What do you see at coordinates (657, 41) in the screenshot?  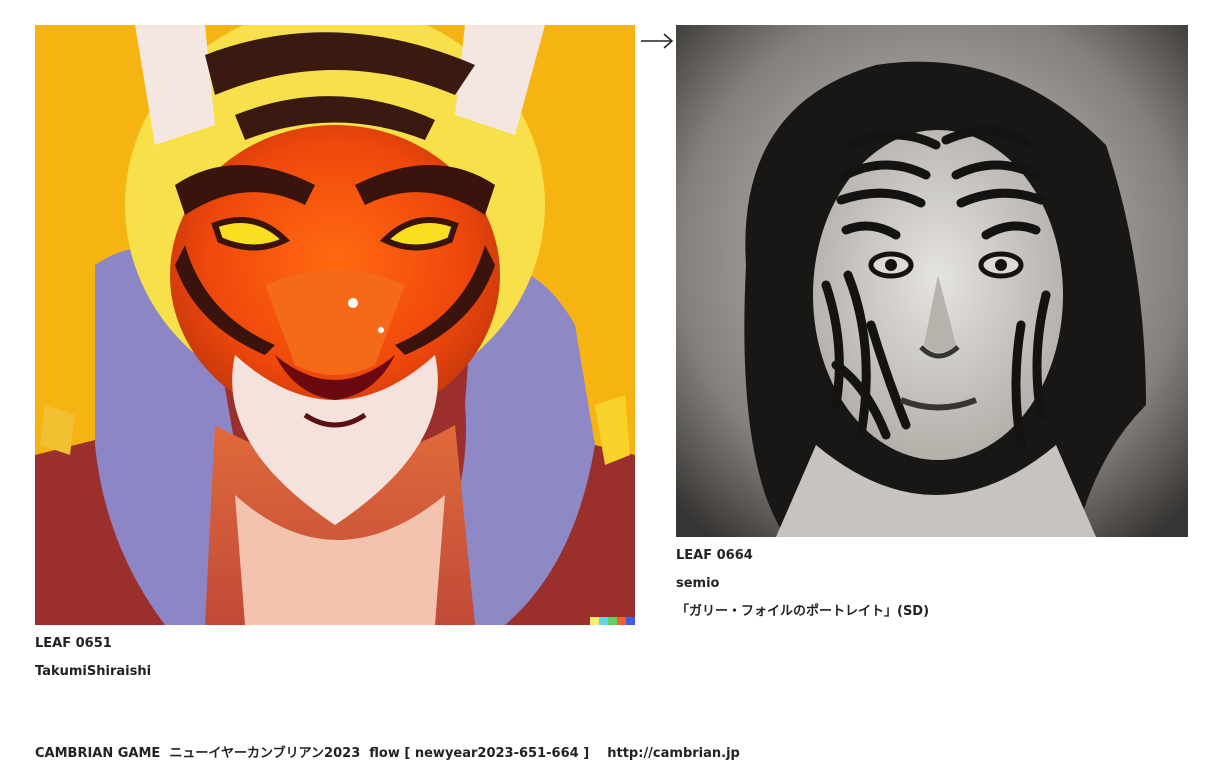 I see `arrow-icon` at bounding box center [657, 41].